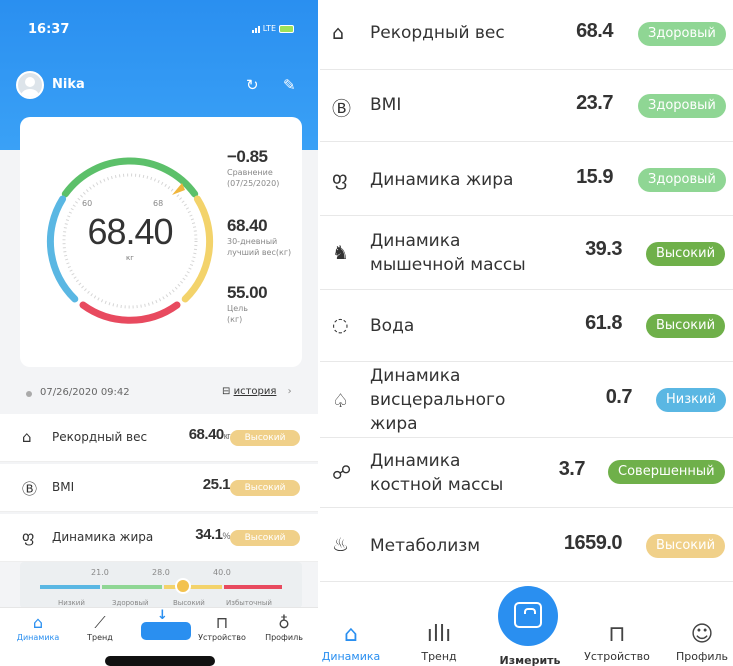 The image size is (733, 666). I want to click on stat-best-30d: 68.40 30-дневный лучший вес(кг), so click(259, 237).